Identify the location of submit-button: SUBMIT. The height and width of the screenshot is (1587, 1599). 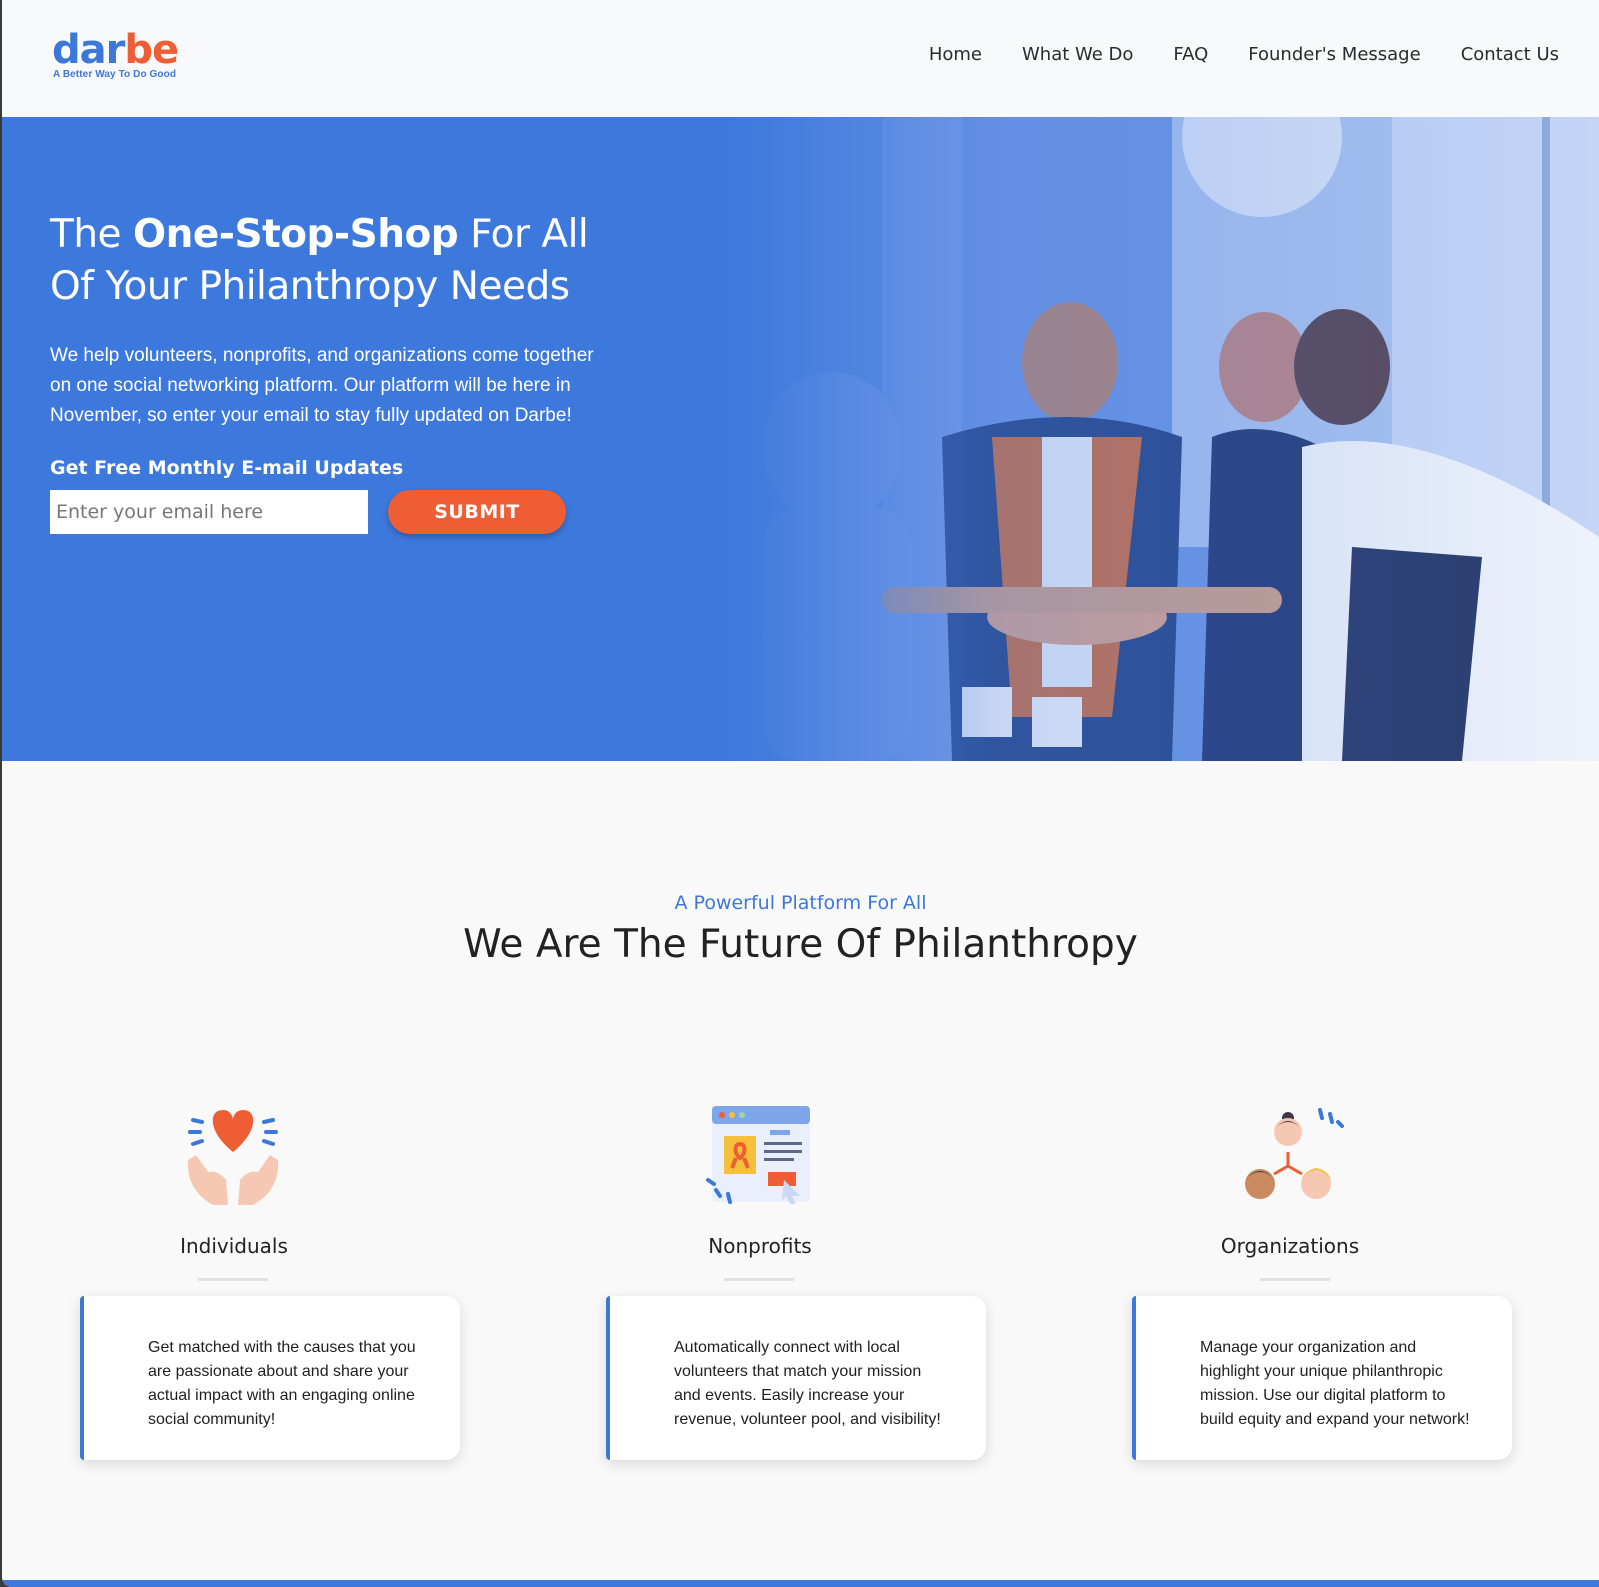
(477, 512).